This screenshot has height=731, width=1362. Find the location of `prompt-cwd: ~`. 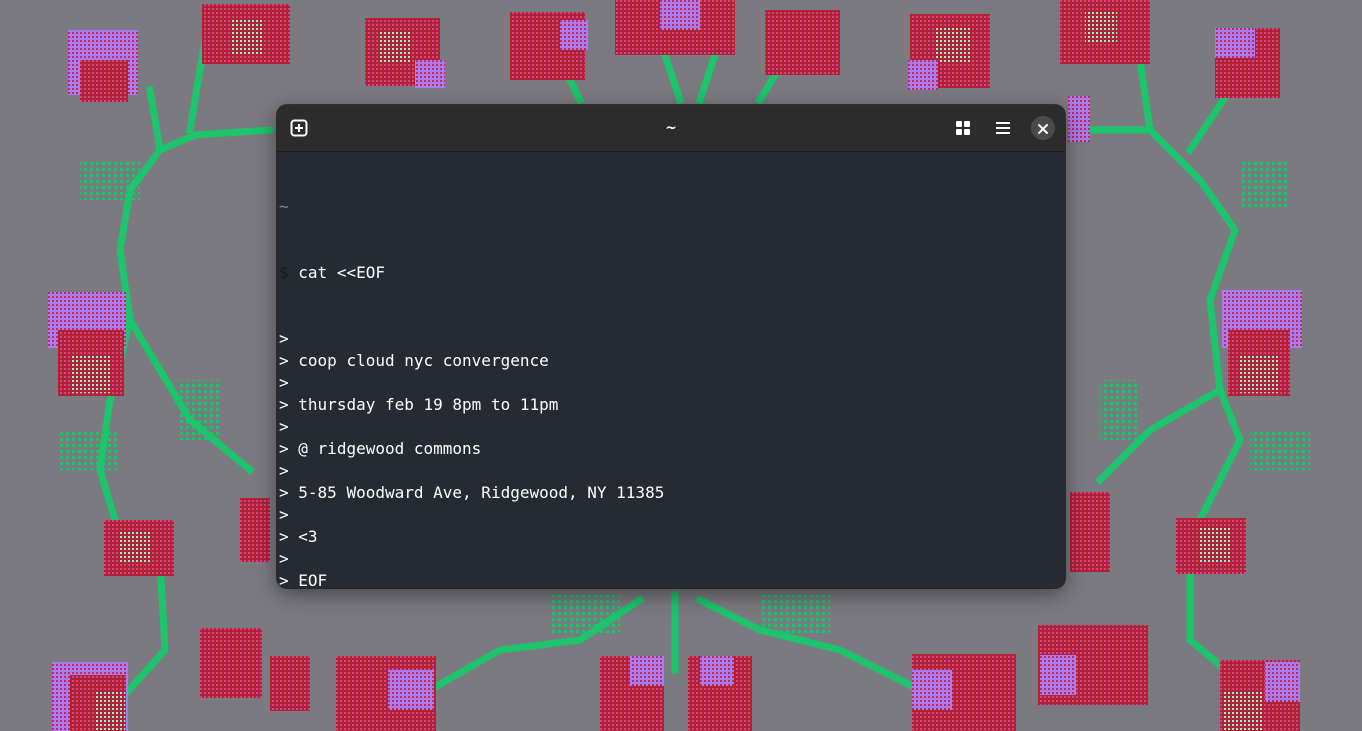

prompt-cwd: ~ is located at coordinates (284, 206).